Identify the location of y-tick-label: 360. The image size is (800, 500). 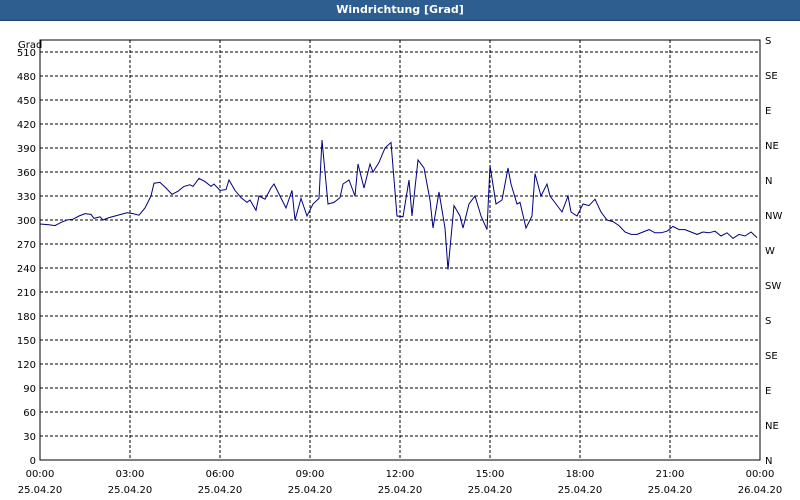
(26, 173).